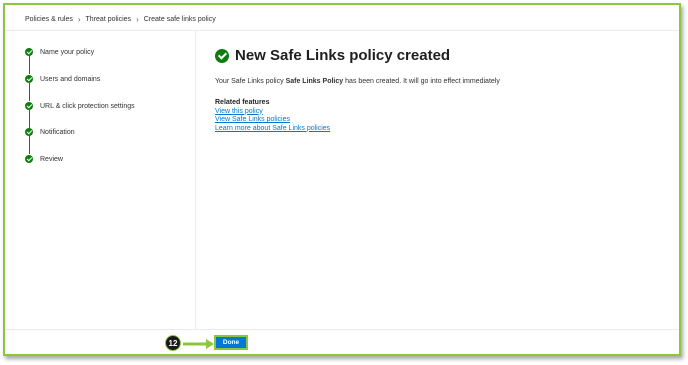 This screenshot has width=688, height=365. What do you see at coordinates (109, 19) in the screenshot?
I see `breadcrumb-threat-policies: Threat policies` at bounding box center [109, 19].